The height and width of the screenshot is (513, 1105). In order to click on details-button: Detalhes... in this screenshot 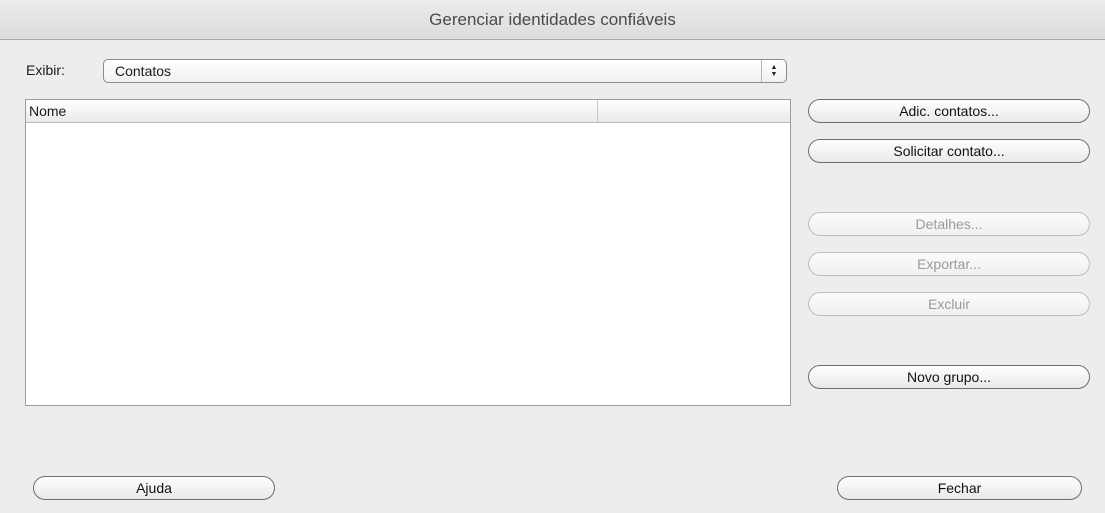, I will do `click(949, 224)`.